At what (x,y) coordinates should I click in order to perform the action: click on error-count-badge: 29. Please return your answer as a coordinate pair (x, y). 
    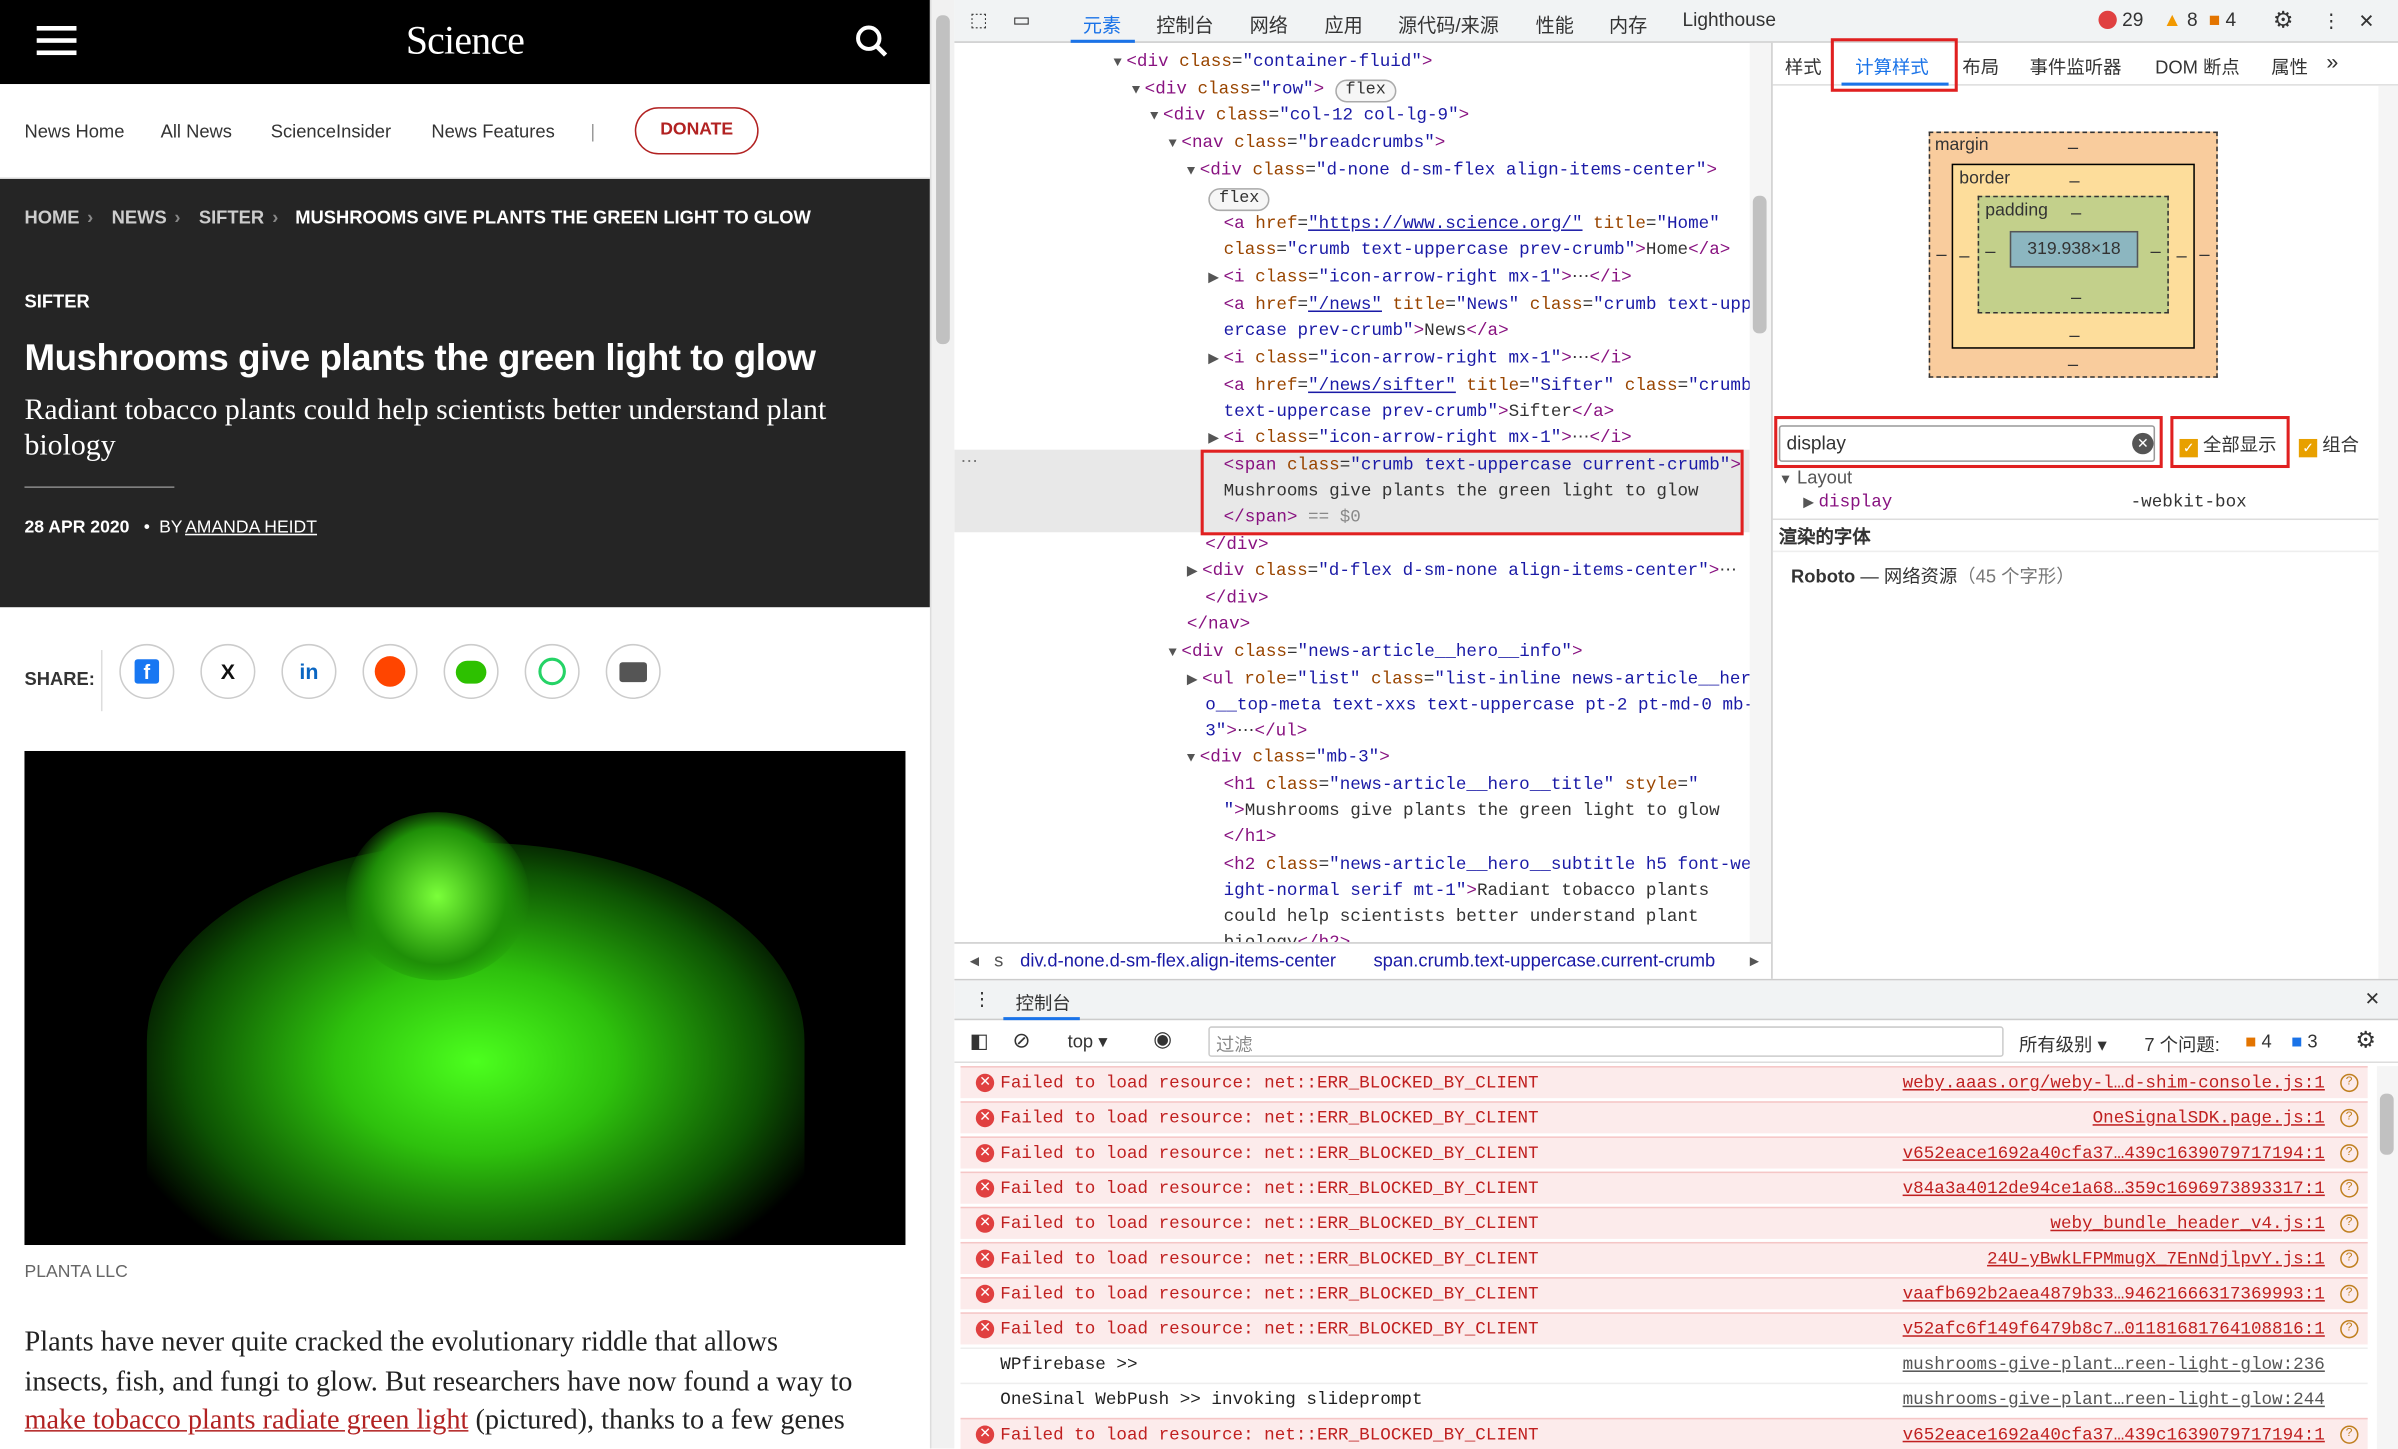
    Looking at the image, I should click on (2120, 20).